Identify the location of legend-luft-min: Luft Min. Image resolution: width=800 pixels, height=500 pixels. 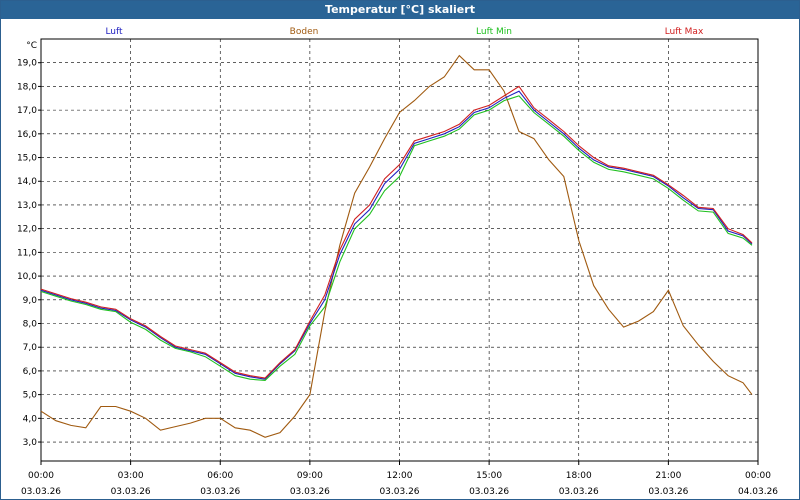
(494, 32).